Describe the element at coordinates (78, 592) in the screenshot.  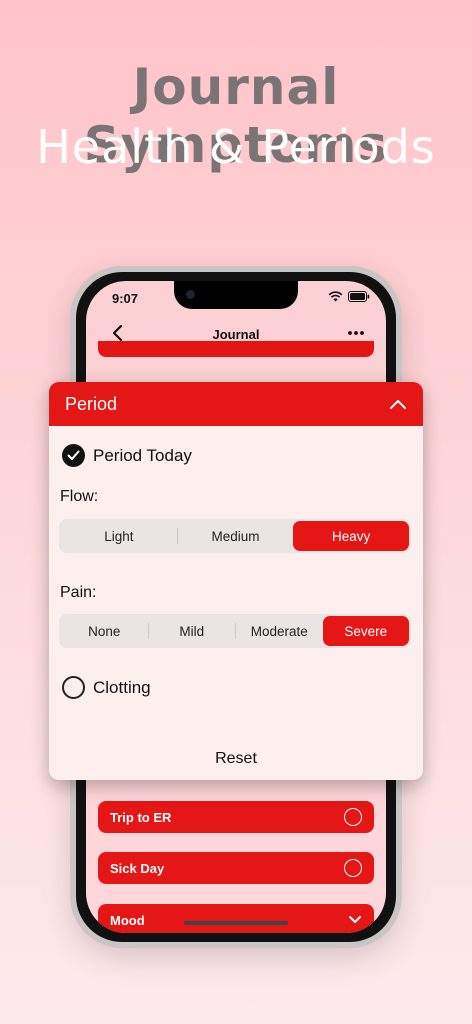
I see `pain-label: Pain:` at that location.